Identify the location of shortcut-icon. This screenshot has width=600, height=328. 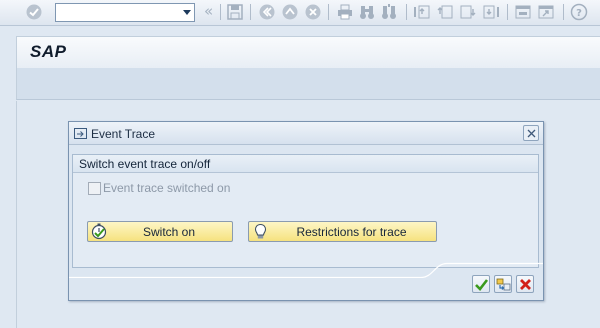
(546, 12).